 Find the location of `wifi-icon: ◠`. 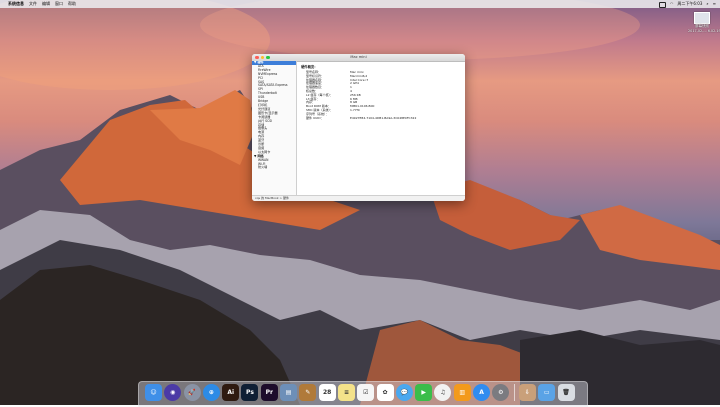

wifi-icon: ◠ is located at coordinates (672, 4).